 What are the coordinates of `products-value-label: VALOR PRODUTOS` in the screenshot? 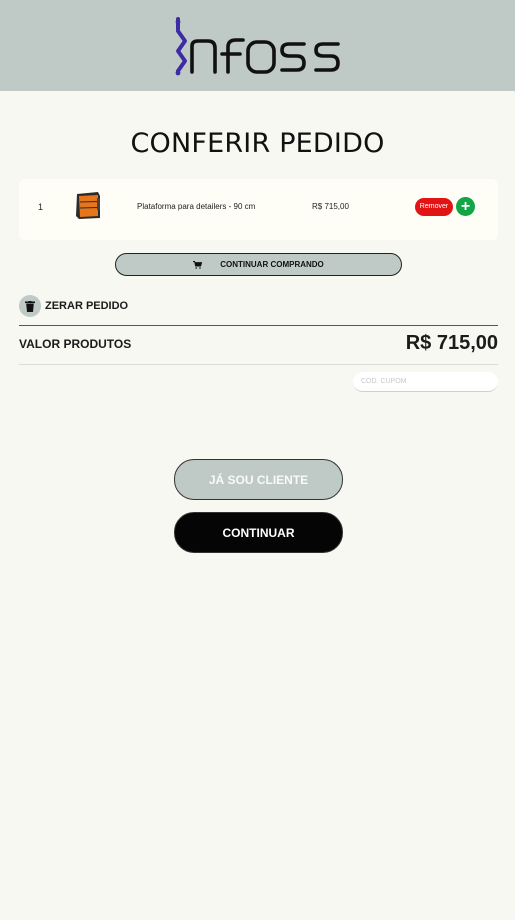 It's located at (75, 344).